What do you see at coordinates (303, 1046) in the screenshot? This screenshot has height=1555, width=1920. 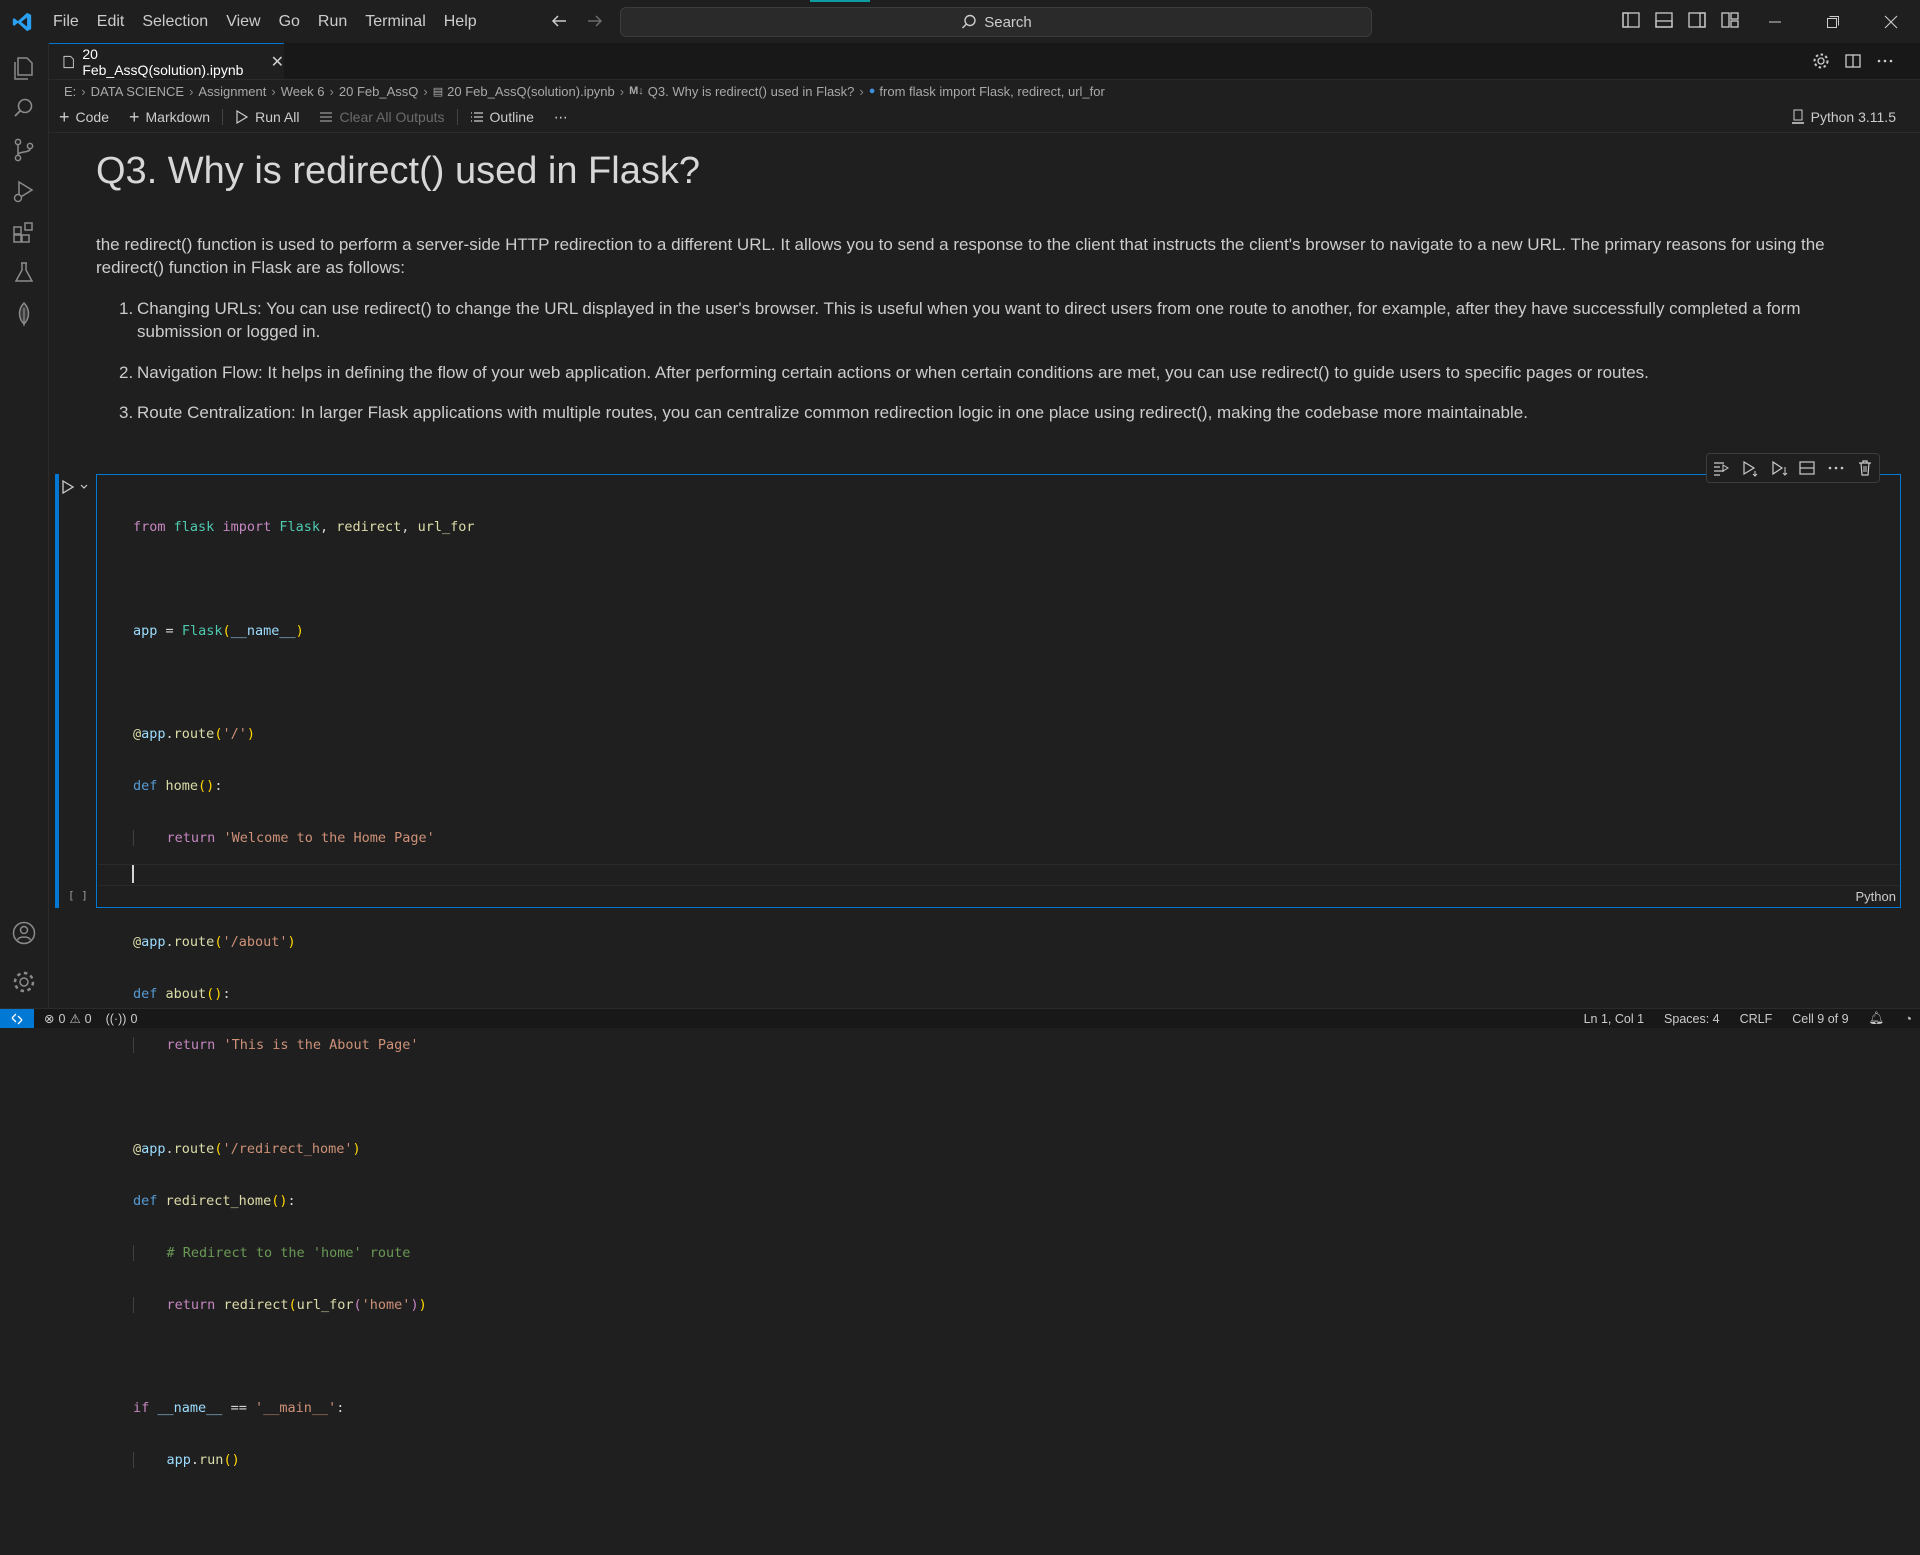 I see `code-line: return 'This is the About Page'` at bounding box center [303, 1046].